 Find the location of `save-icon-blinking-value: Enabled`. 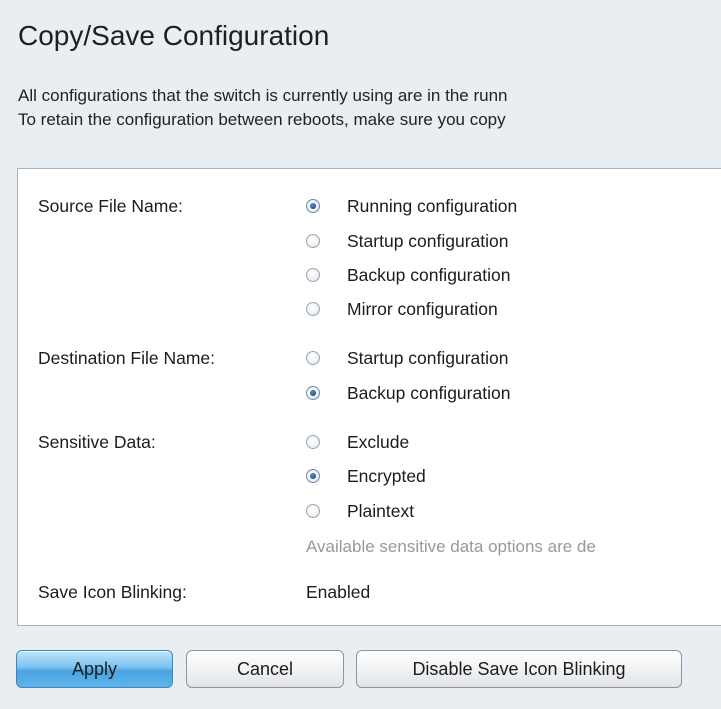

save-icon-blinking-value: Enabled is located at coordinates (338, 592).